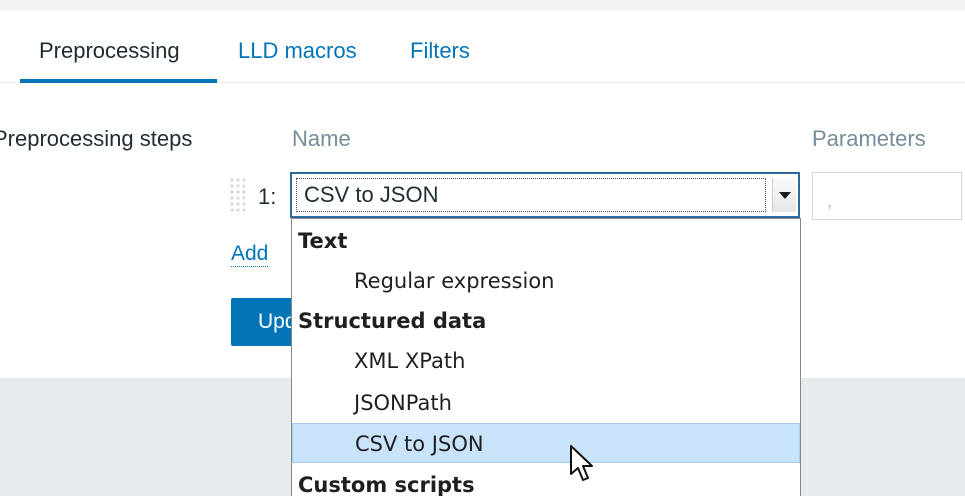 Image resolution: width=965 pixels, height=496 pixels. What do you see at coordinates (887, 196) in the screenshot?
I see `parameters-input` at bounding box center [887, 196].